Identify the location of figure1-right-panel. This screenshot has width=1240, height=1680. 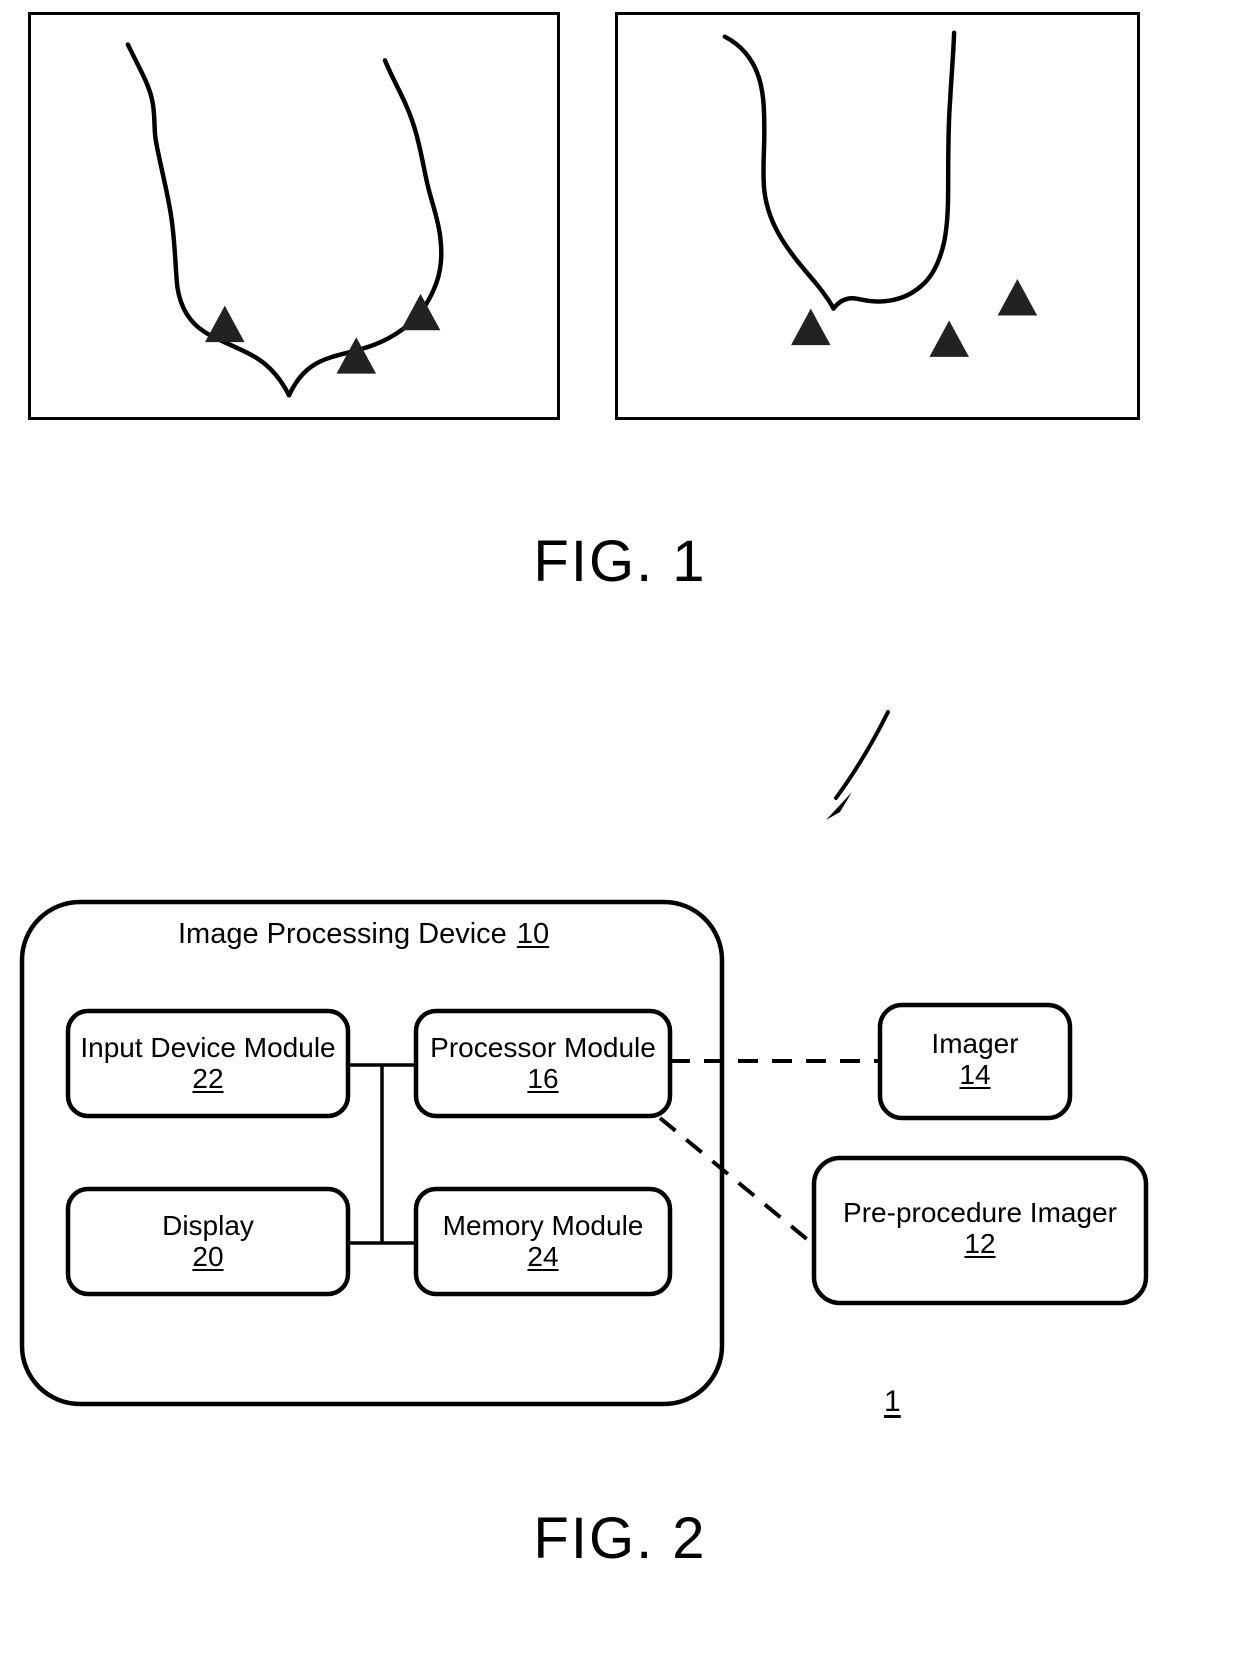
(877, 216).